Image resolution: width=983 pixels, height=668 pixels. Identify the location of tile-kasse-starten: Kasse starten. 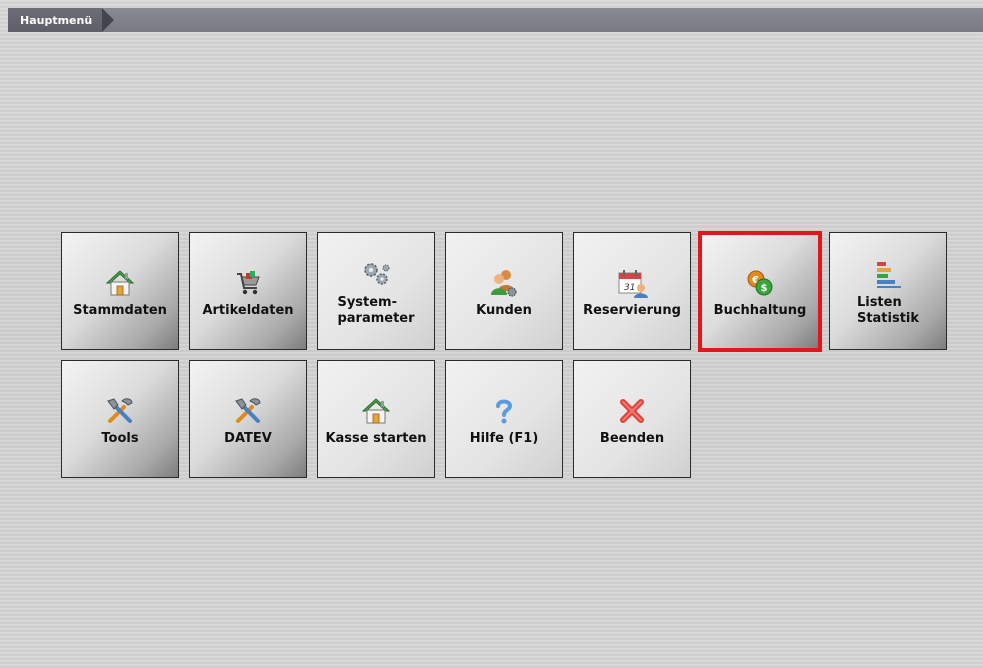
(376, 419).